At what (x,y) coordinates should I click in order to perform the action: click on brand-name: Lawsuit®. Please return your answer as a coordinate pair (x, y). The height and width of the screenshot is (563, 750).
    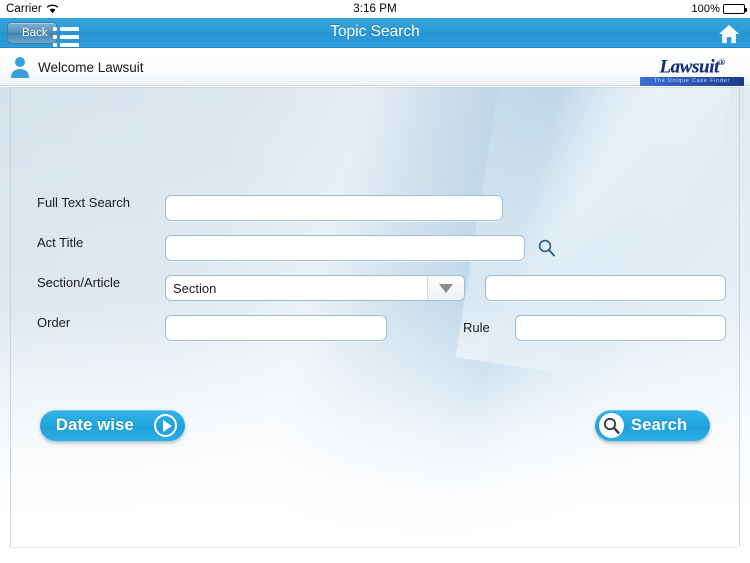
    Looking at the image, I should click on (691, 65).